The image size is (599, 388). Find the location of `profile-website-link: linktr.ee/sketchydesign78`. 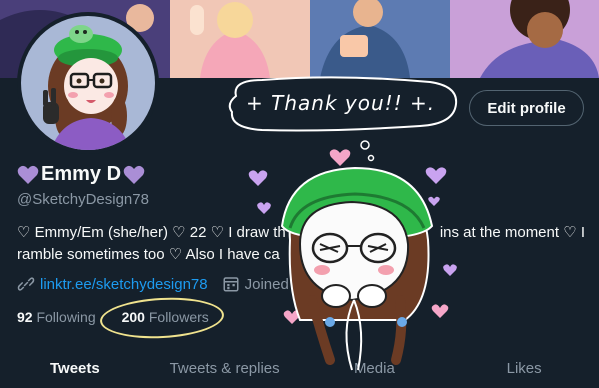

profile-website-link: linktr.ee/sketchydesign78 is located at coordinates (124, 284).